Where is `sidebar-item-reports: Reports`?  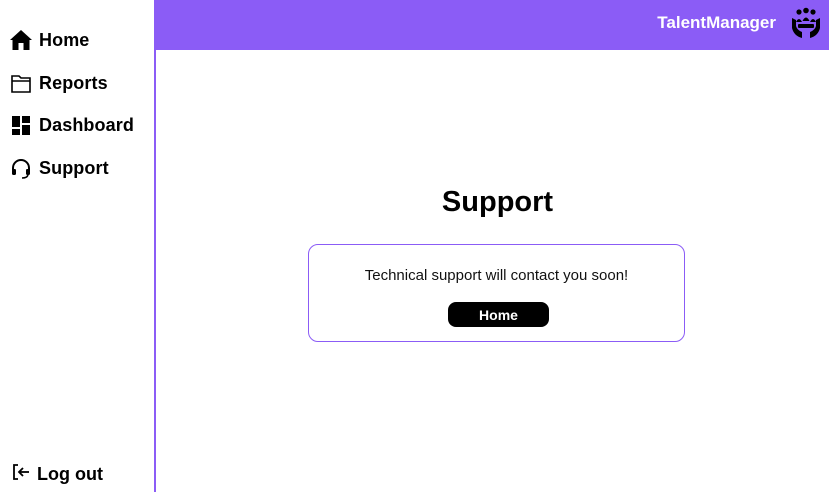
sidebar-item-reports: Reports is located at coordinates (58, 83).